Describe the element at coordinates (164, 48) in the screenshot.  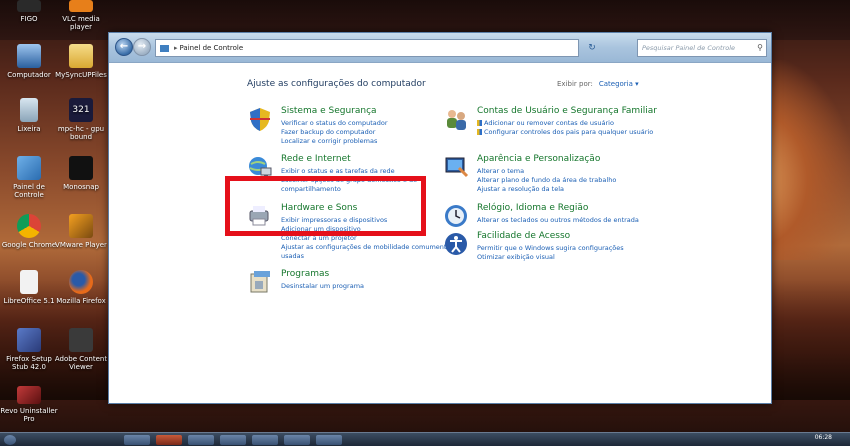
I see `control-panel-folder-icon` at that location.